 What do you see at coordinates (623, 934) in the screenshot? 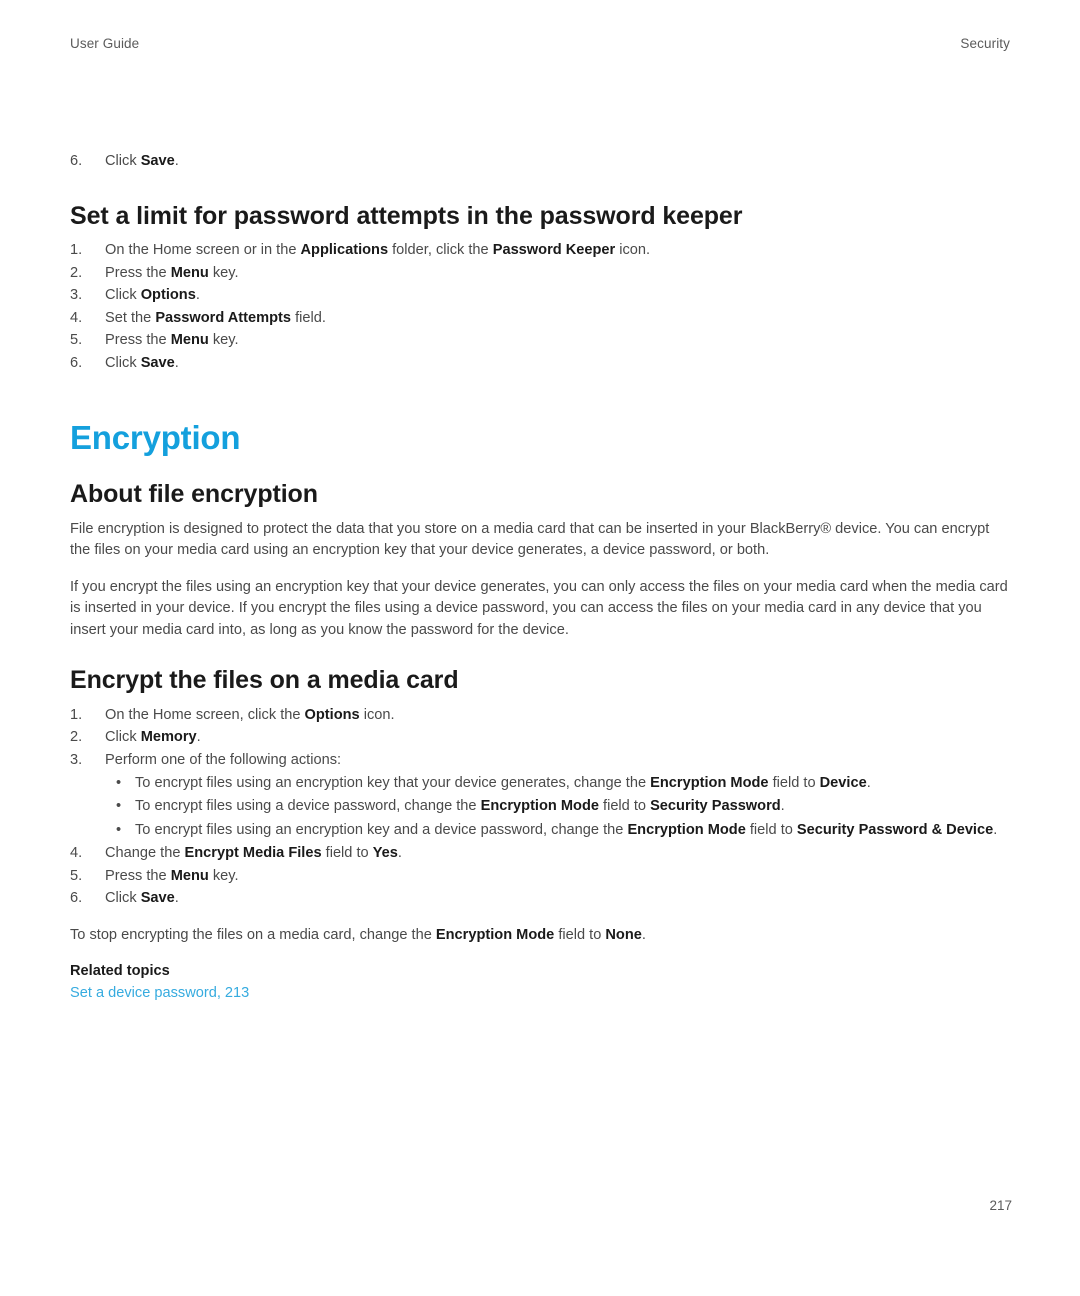
I see `emphasis-term: None` at bounding box center [623, 934].